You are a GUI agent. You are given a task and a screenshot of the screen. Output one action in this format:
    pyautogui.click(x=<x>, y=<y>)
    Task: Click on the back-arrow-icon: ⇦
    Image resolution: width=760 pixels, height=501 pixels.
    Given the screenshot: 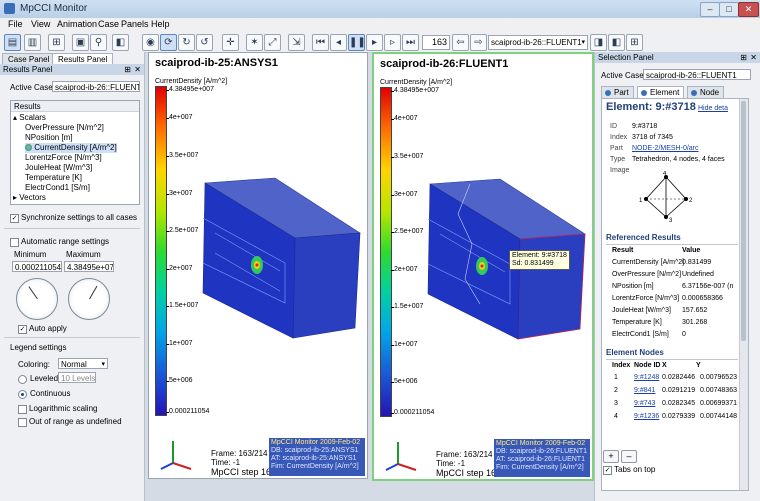 What is the action you would take?
    pyautogui.click(x=460, y=42)
    